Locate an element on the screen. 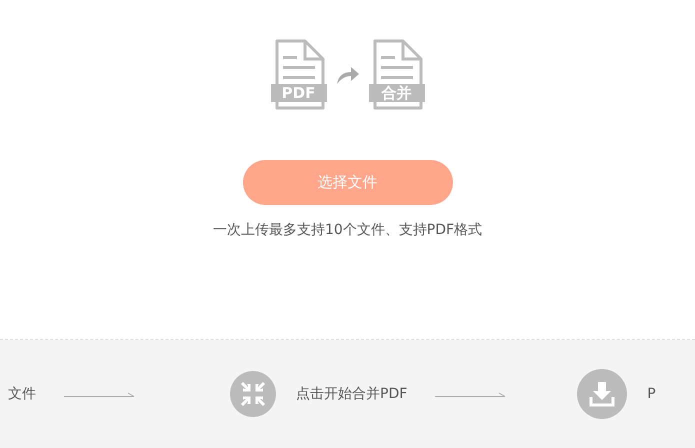 This screenshot has width=695, height=448. compress-icon is located at coordinates (253, 394).